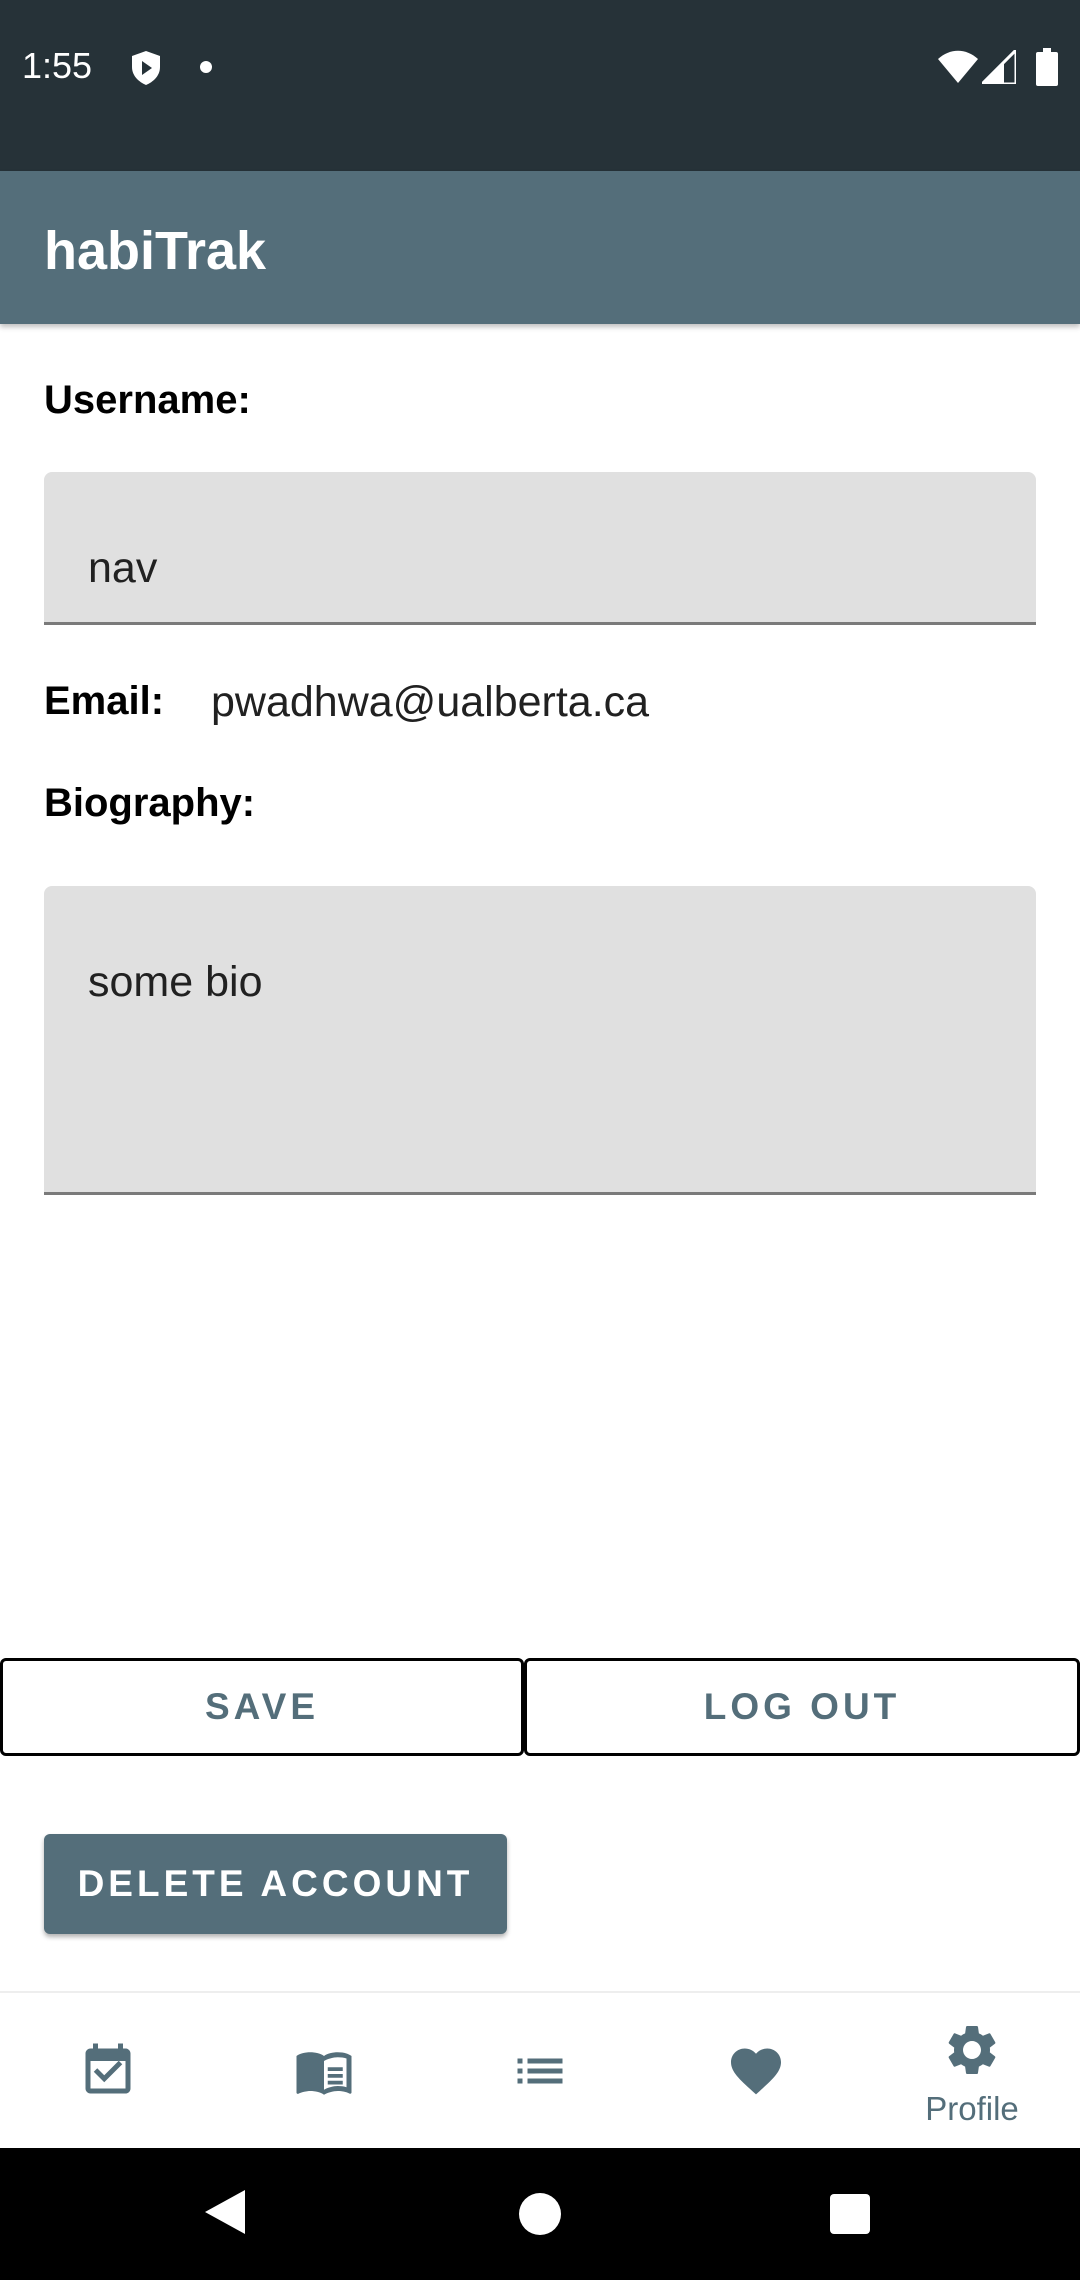 The width and height of the screenshot is (1080, 2280). I want to click on nav-item-book, so click(324, 2070).